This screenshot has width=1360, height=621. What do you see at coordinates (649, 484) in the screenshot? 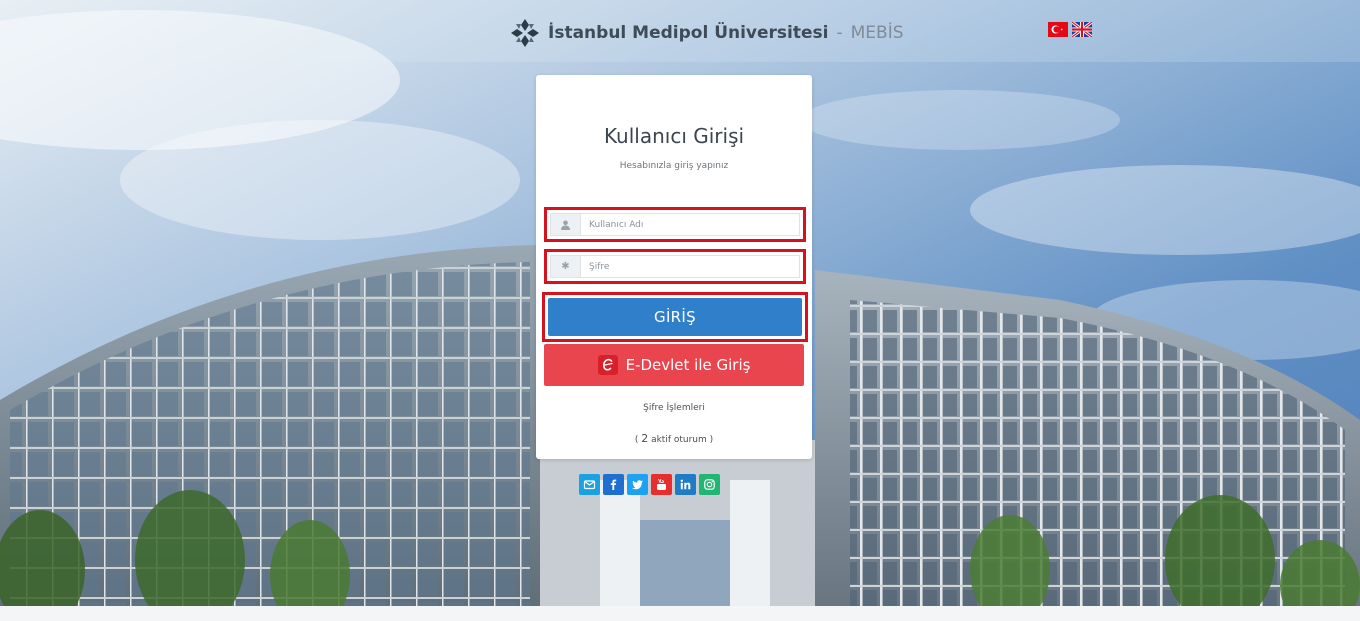
I see `social-links` at bounding box center [649, 484].